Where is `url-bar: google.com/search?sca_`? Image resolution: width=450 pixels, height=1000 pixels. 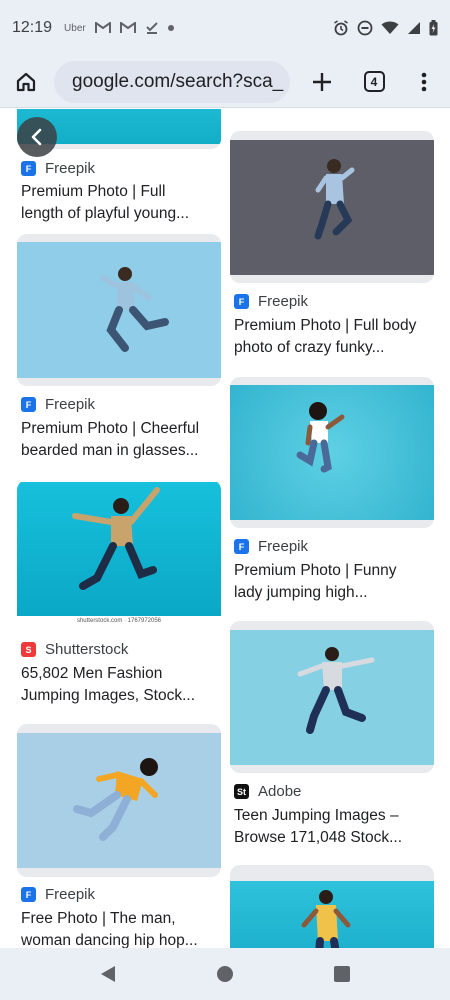
url-bar: google.com/search?sca_ is located at coordinates (172, 81).